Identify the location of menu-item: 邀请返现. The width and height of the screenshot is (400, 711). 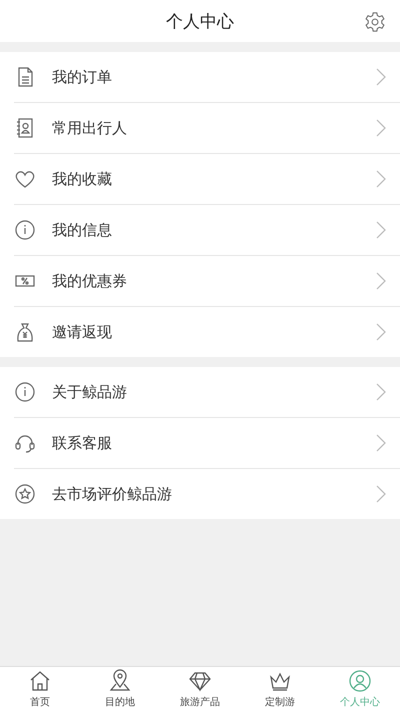
(200, 332).